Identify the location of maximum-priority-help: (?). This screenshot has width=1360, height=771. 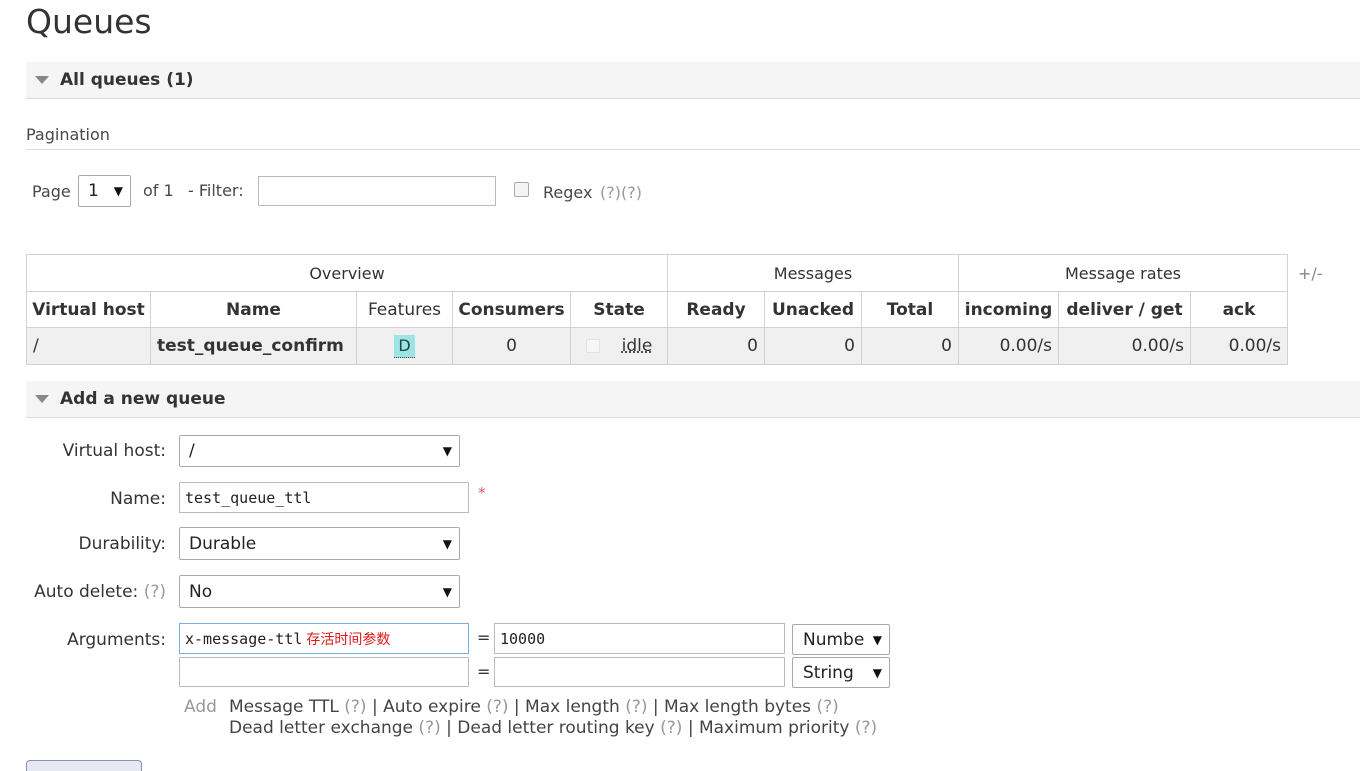
(866, 728).